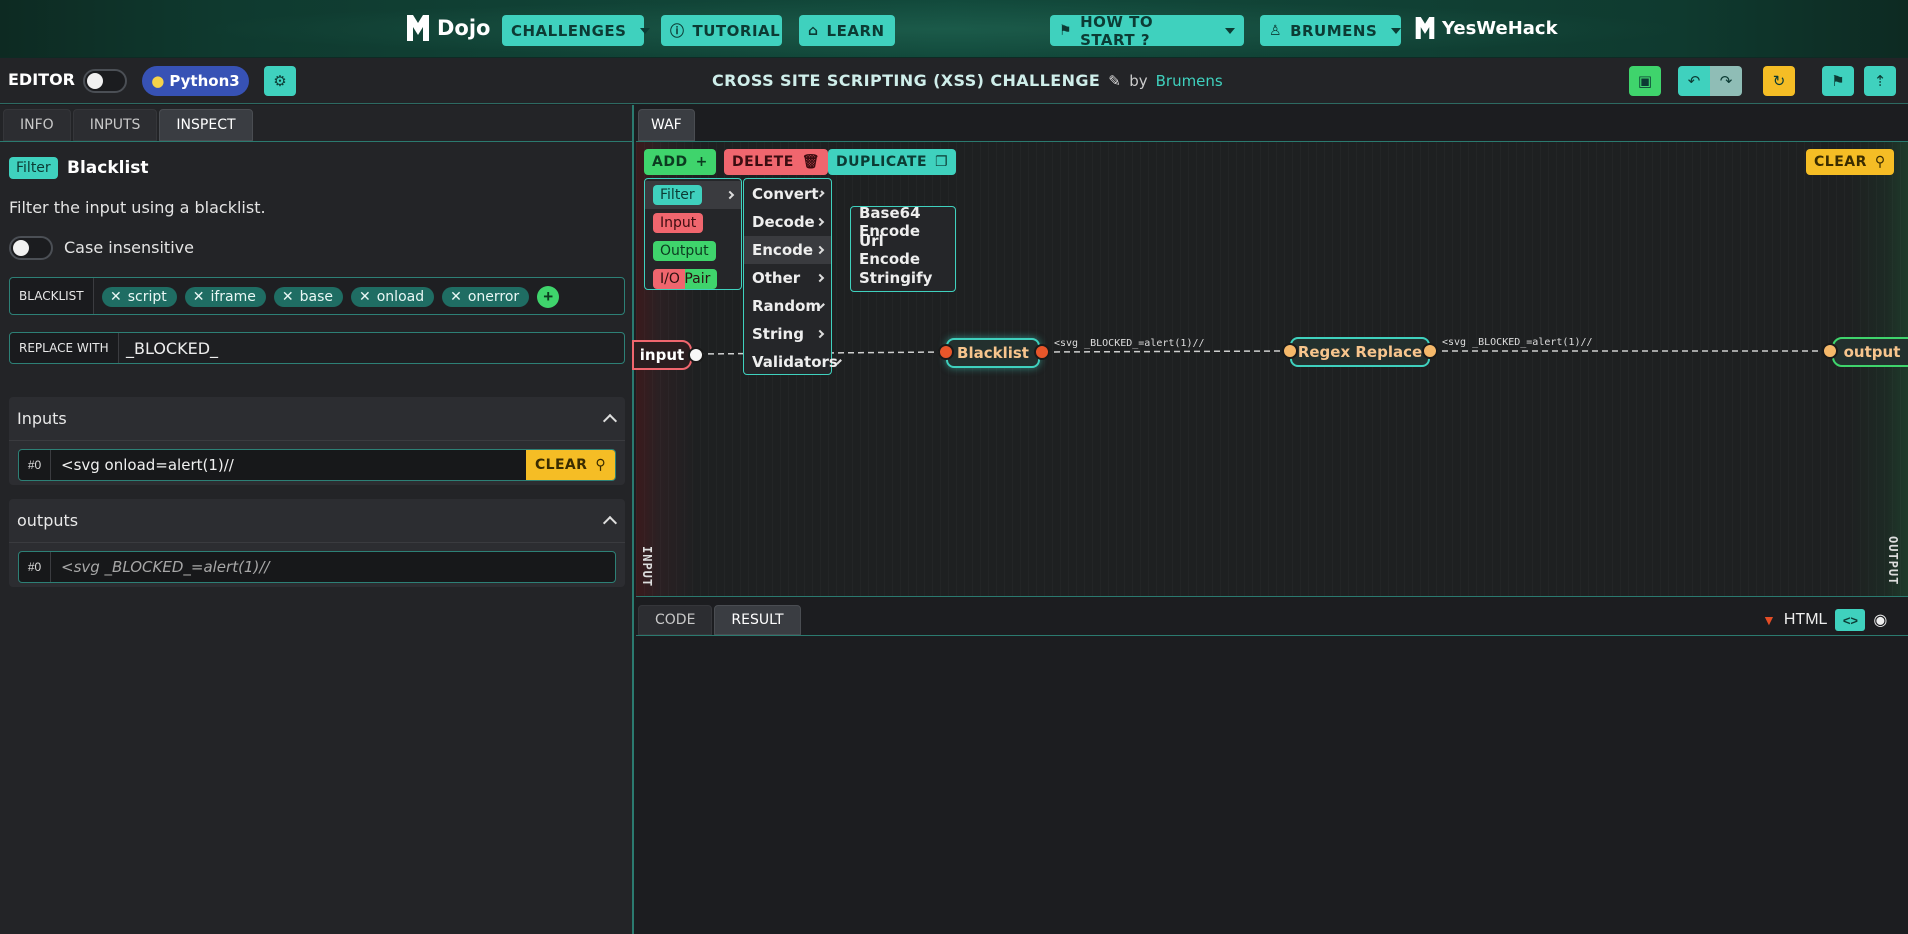  Describe the element at coordinates (696, 355) in the screenshot. I see `input-port` at that location.